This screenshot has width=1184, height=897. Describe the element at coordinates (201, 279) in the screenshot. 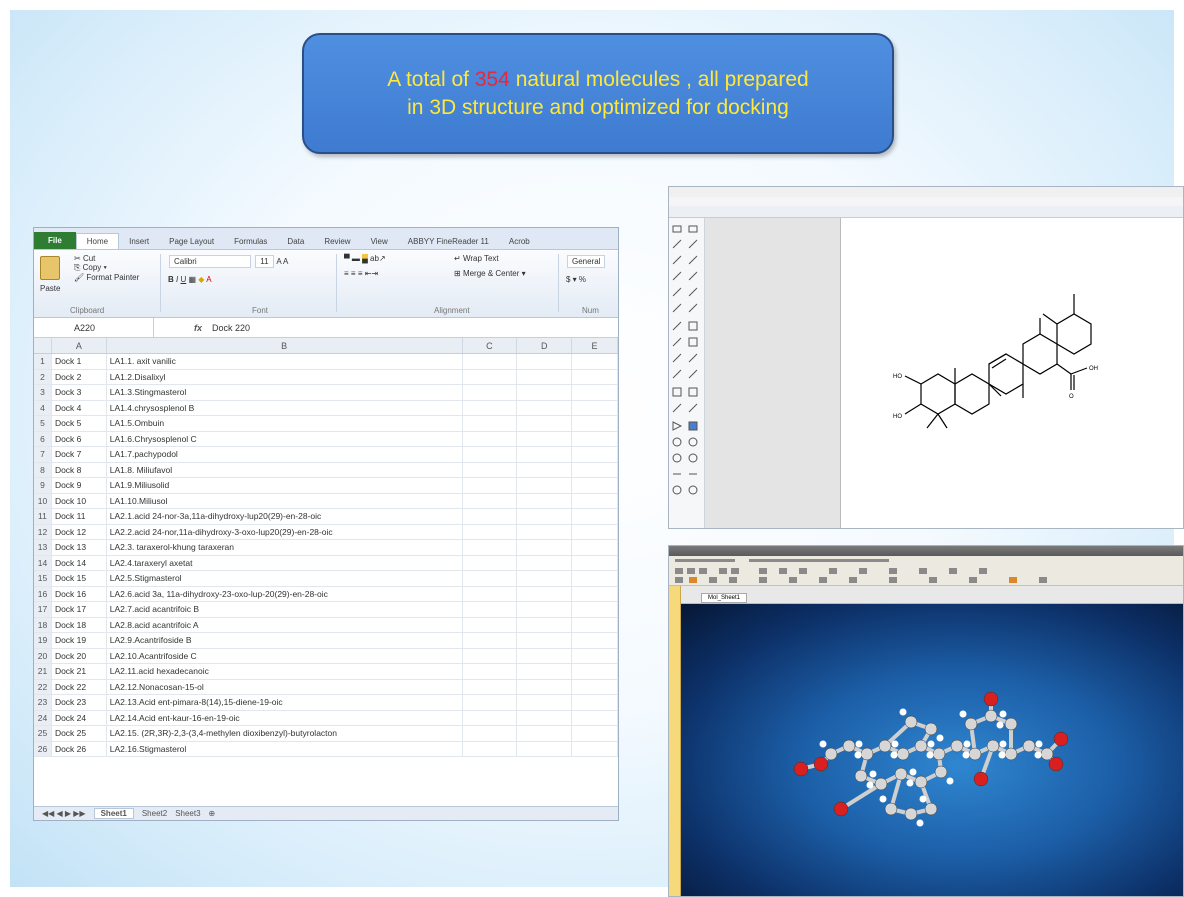

I see `fill-color-icon: ◆` at that location.